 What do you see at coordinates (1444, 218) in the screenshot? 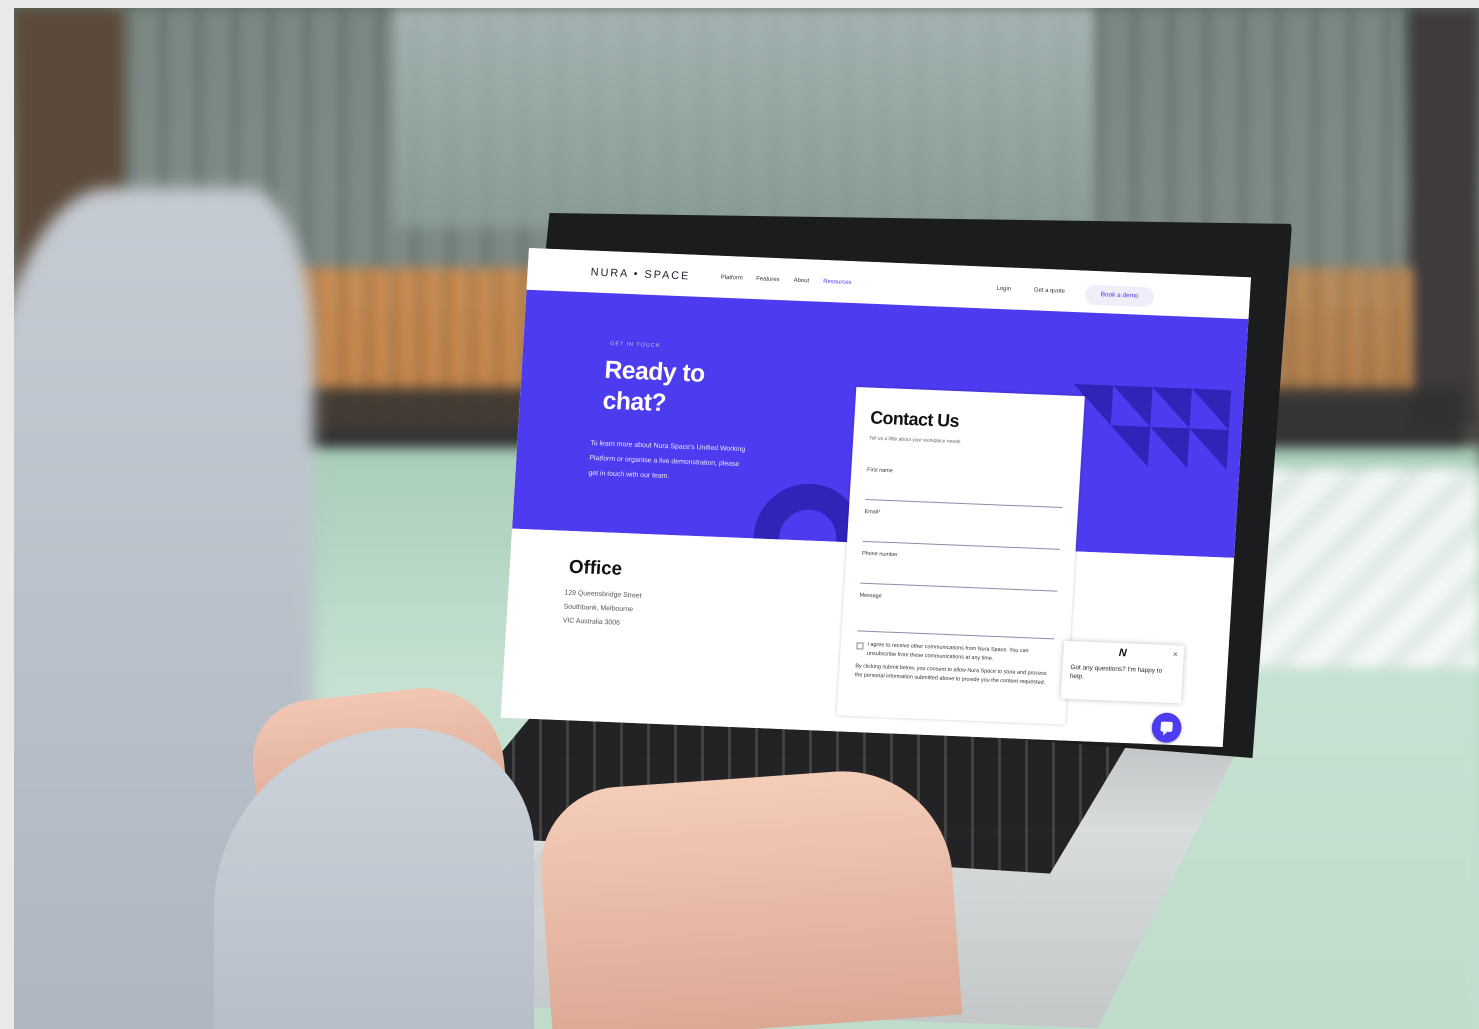
I see `background-pillar-right` at bounding box center [1444, 218].